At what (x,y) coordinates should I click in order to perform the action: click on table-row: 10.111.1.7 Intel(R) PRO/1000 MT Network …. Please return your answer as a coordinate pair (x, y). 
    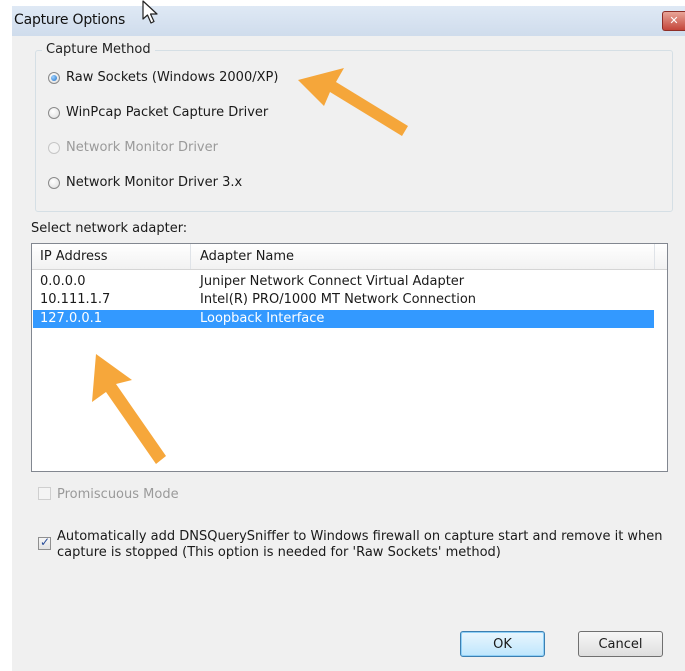
    Looking at the image, I should click on (343, 300).